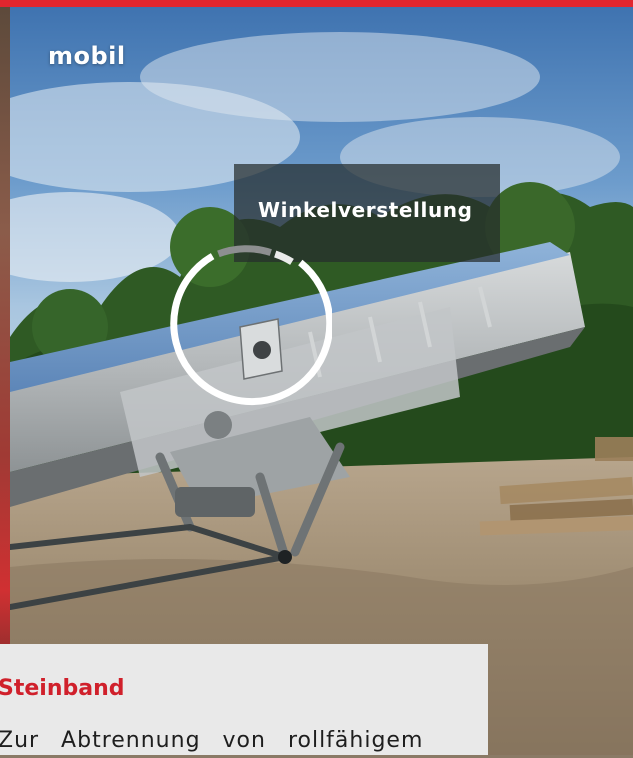 The image size is (633, 758). What do you see at coordinates (212, 740) in the screenshot?
I see `product-description: Zur Abtrennung von rollfähigem` at bounding box center [212, 740].